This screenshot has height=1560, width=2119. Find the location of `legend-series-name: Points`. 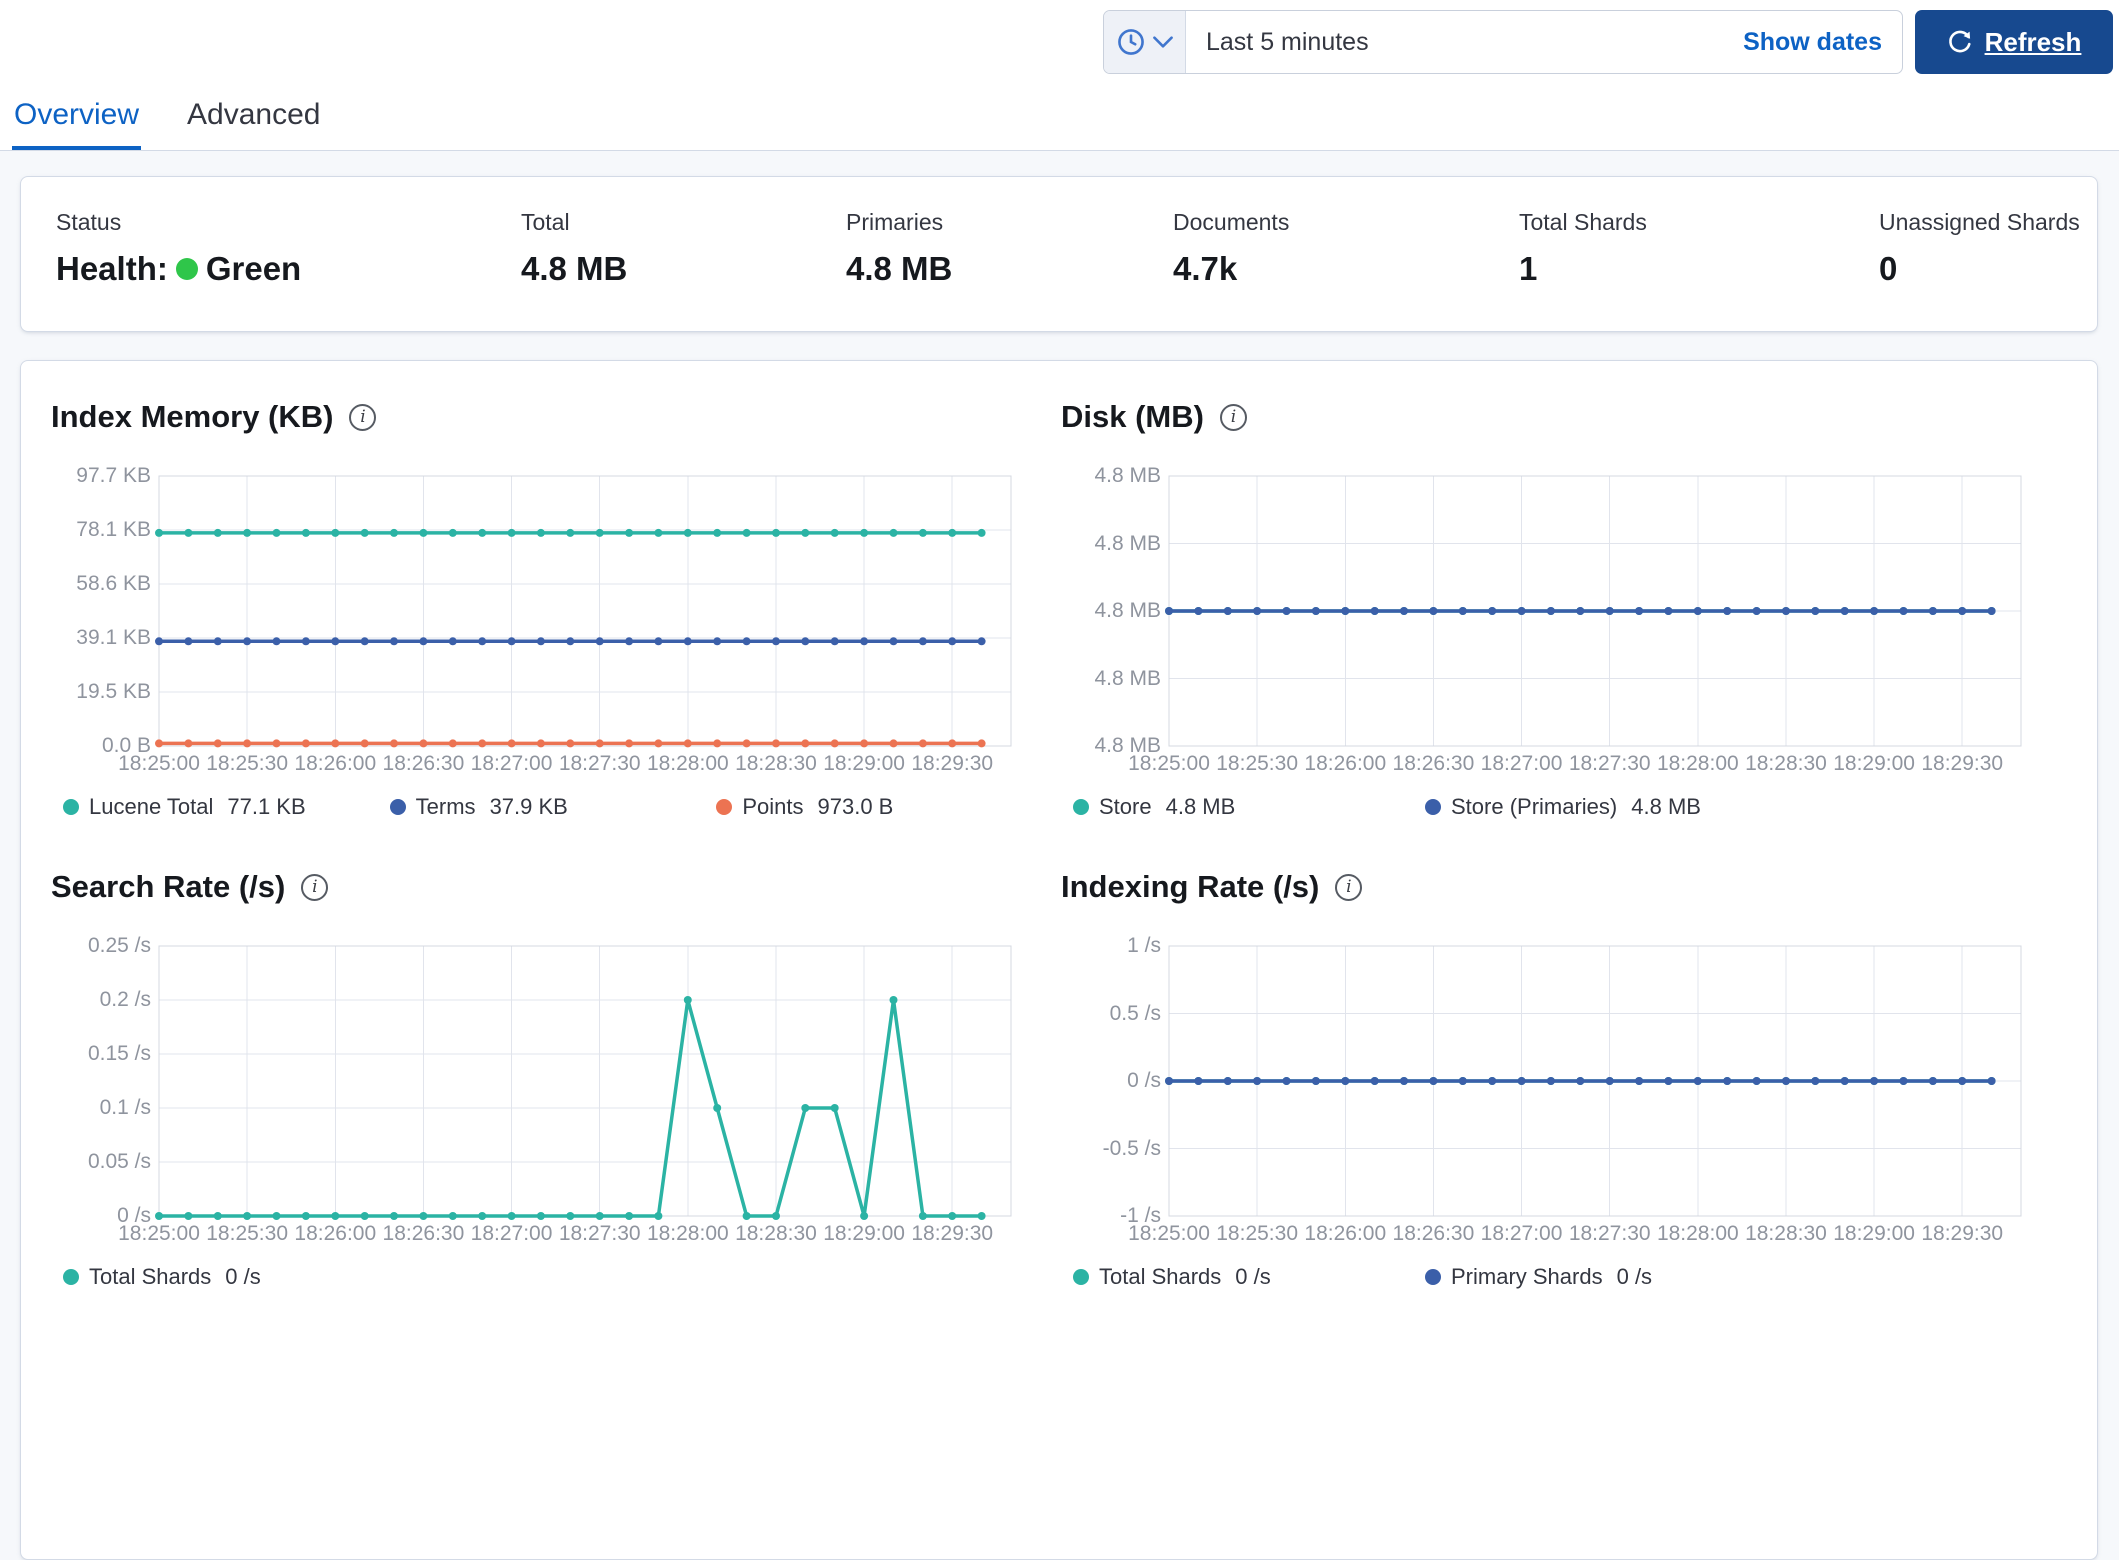

legend-series-name: Points is located at coordinates (773, 806).